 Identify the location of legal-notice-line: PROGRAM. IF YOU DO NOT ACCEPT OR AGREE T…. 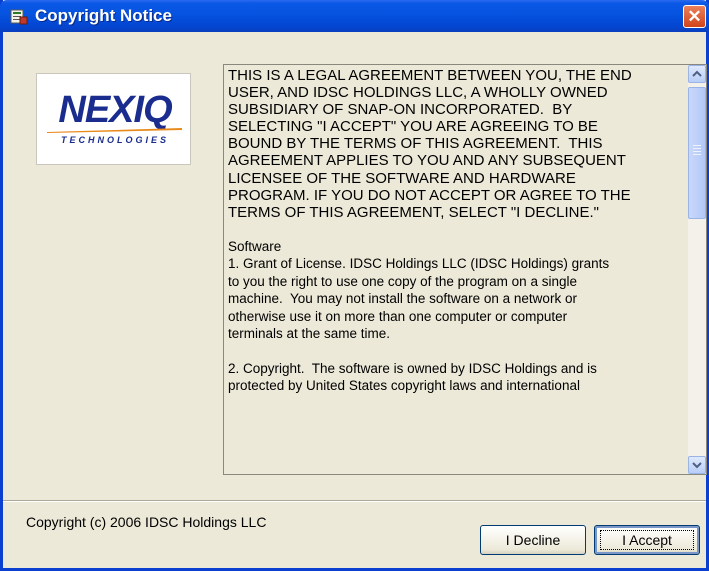
(429, 195).